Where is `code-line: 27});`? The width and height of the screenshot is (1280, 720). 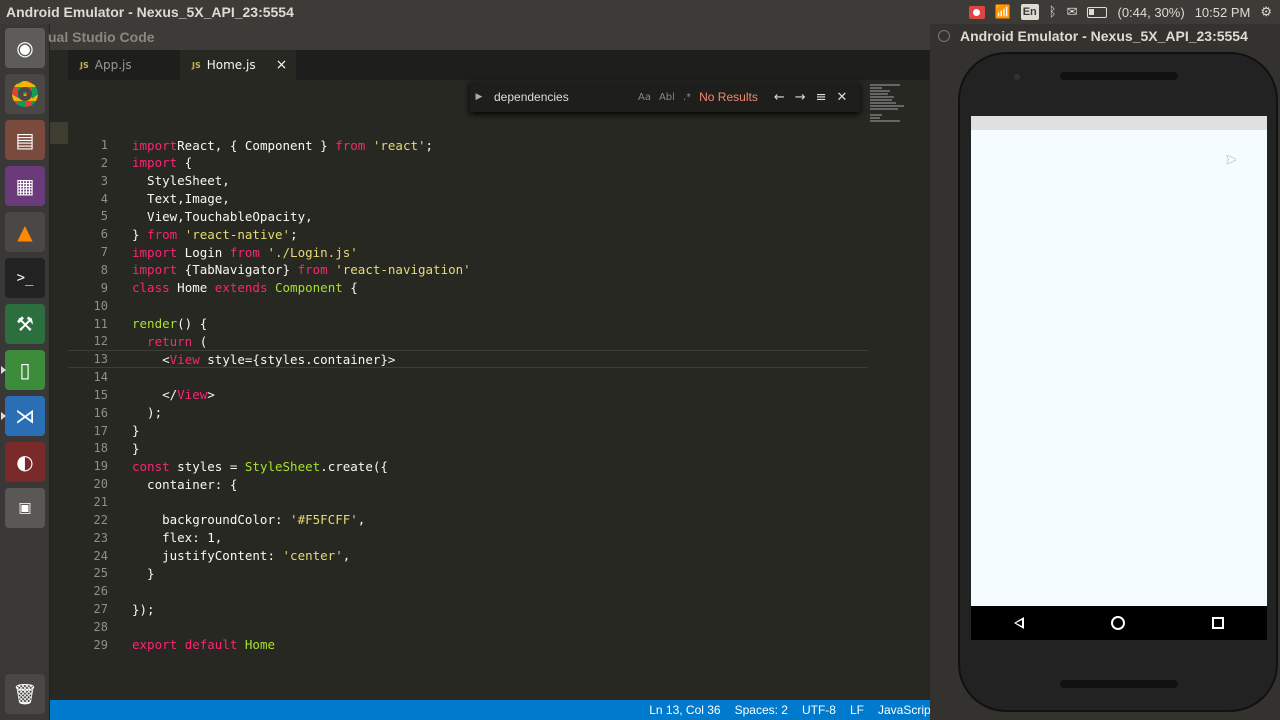 code-line: 27}); is located at coordinates (468, 609).